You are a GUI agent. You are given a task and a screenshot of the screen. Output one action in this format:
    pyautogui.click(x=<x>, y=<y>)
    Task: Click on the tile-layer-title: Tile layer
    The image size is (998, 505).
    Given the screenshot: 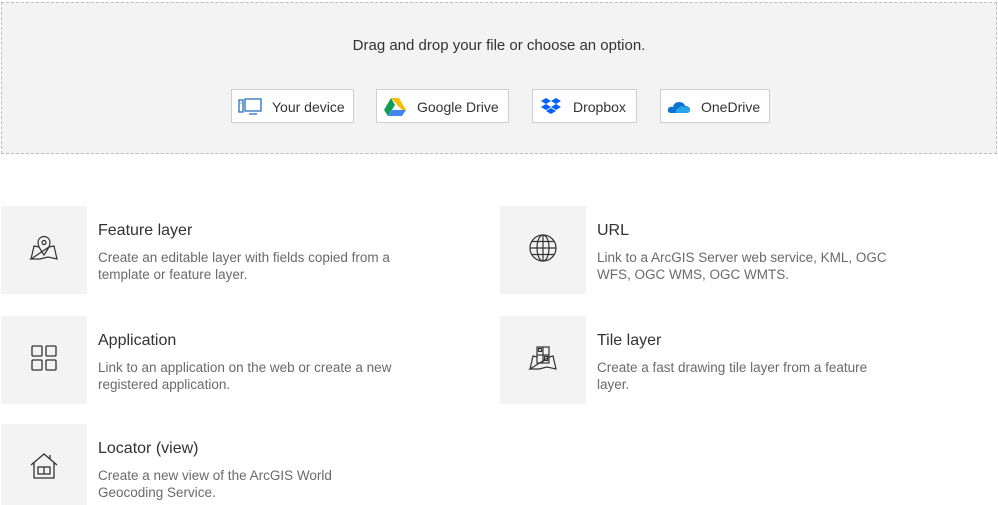 What is the action you would take?
    pyautogui.click(x=629, y=340)
    